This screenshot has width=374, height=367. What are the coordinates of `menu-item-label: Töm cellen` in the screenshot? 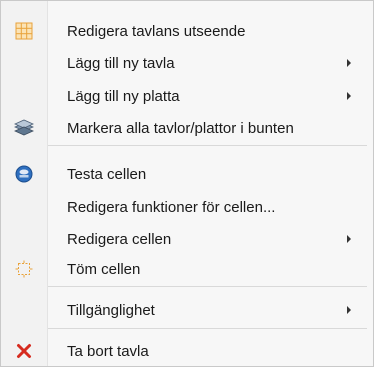 It's located at (104, 269).